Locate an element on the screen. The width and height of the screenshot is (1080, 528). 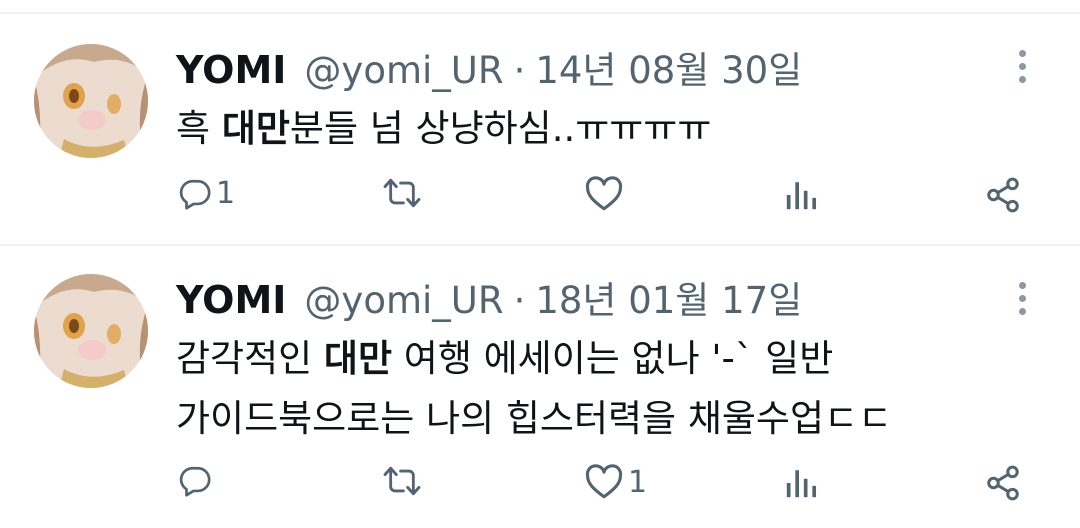
like-button is located at coordinates (606, 194).